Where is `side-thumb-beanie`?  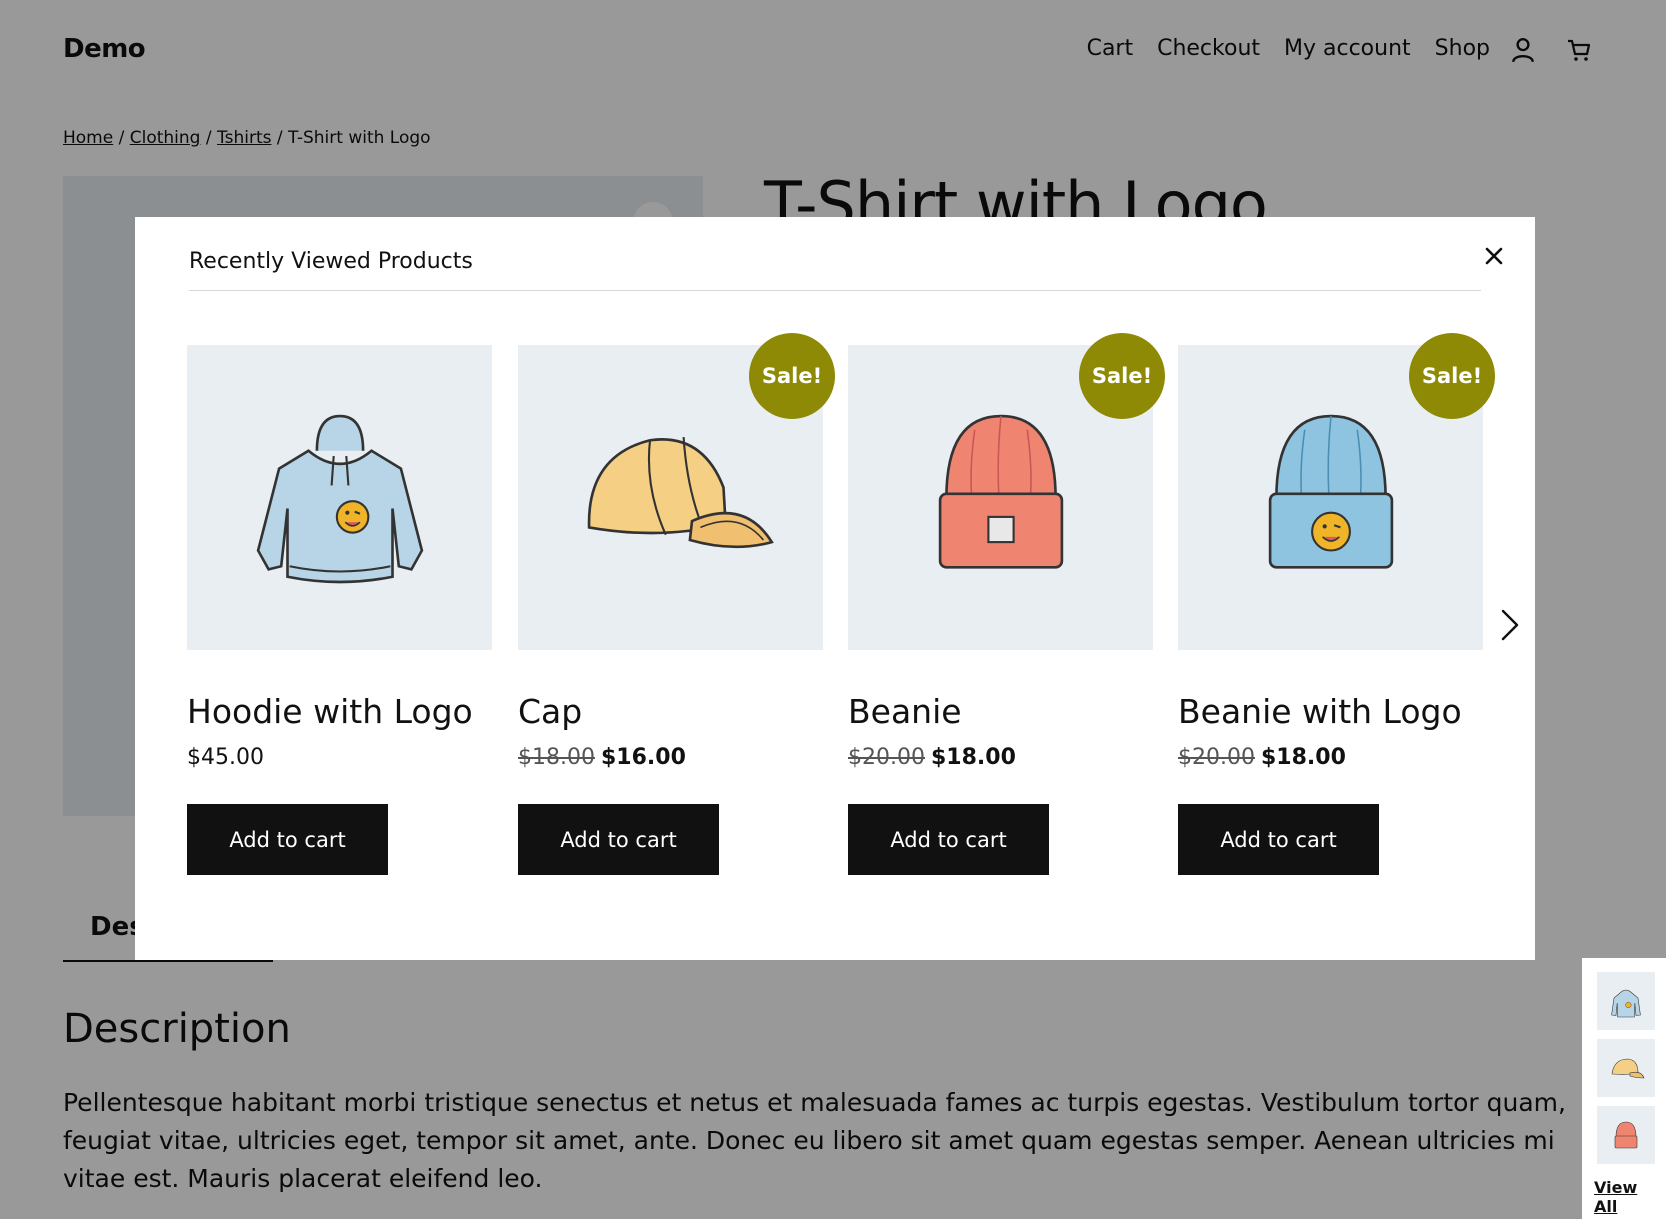
side-thumb-beanie is located at coordinates (1626, 1135).